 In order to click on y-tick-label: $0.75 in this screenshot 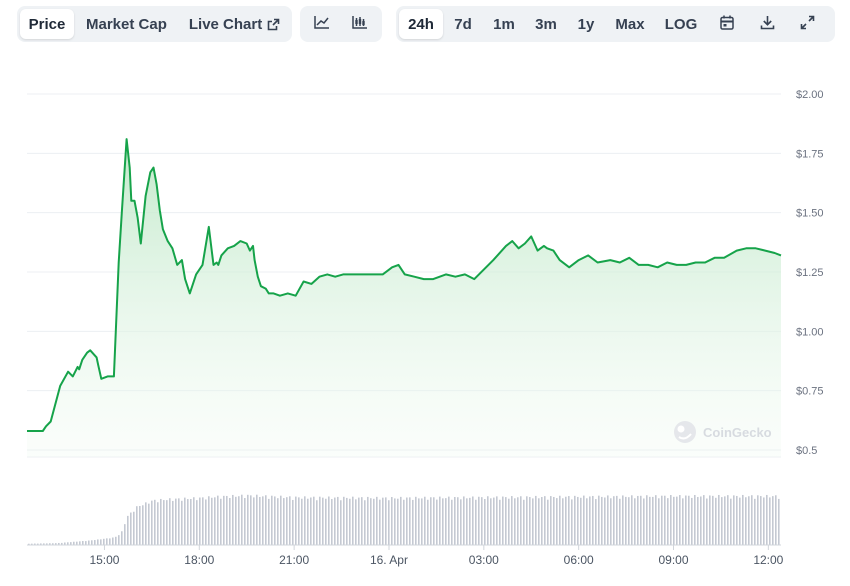, I will do `click(810, 392)`.